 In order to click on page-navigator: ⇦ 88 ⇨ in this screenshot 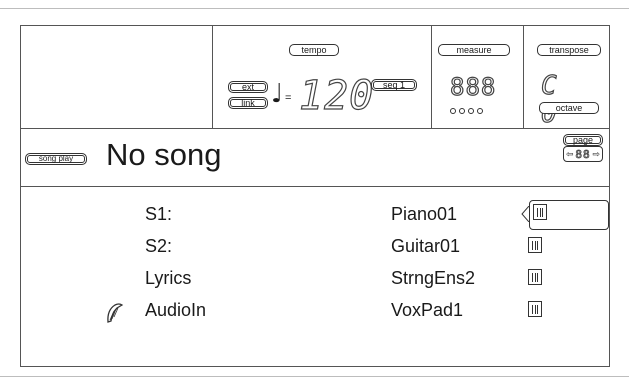, I will do `click(583, 154)`.